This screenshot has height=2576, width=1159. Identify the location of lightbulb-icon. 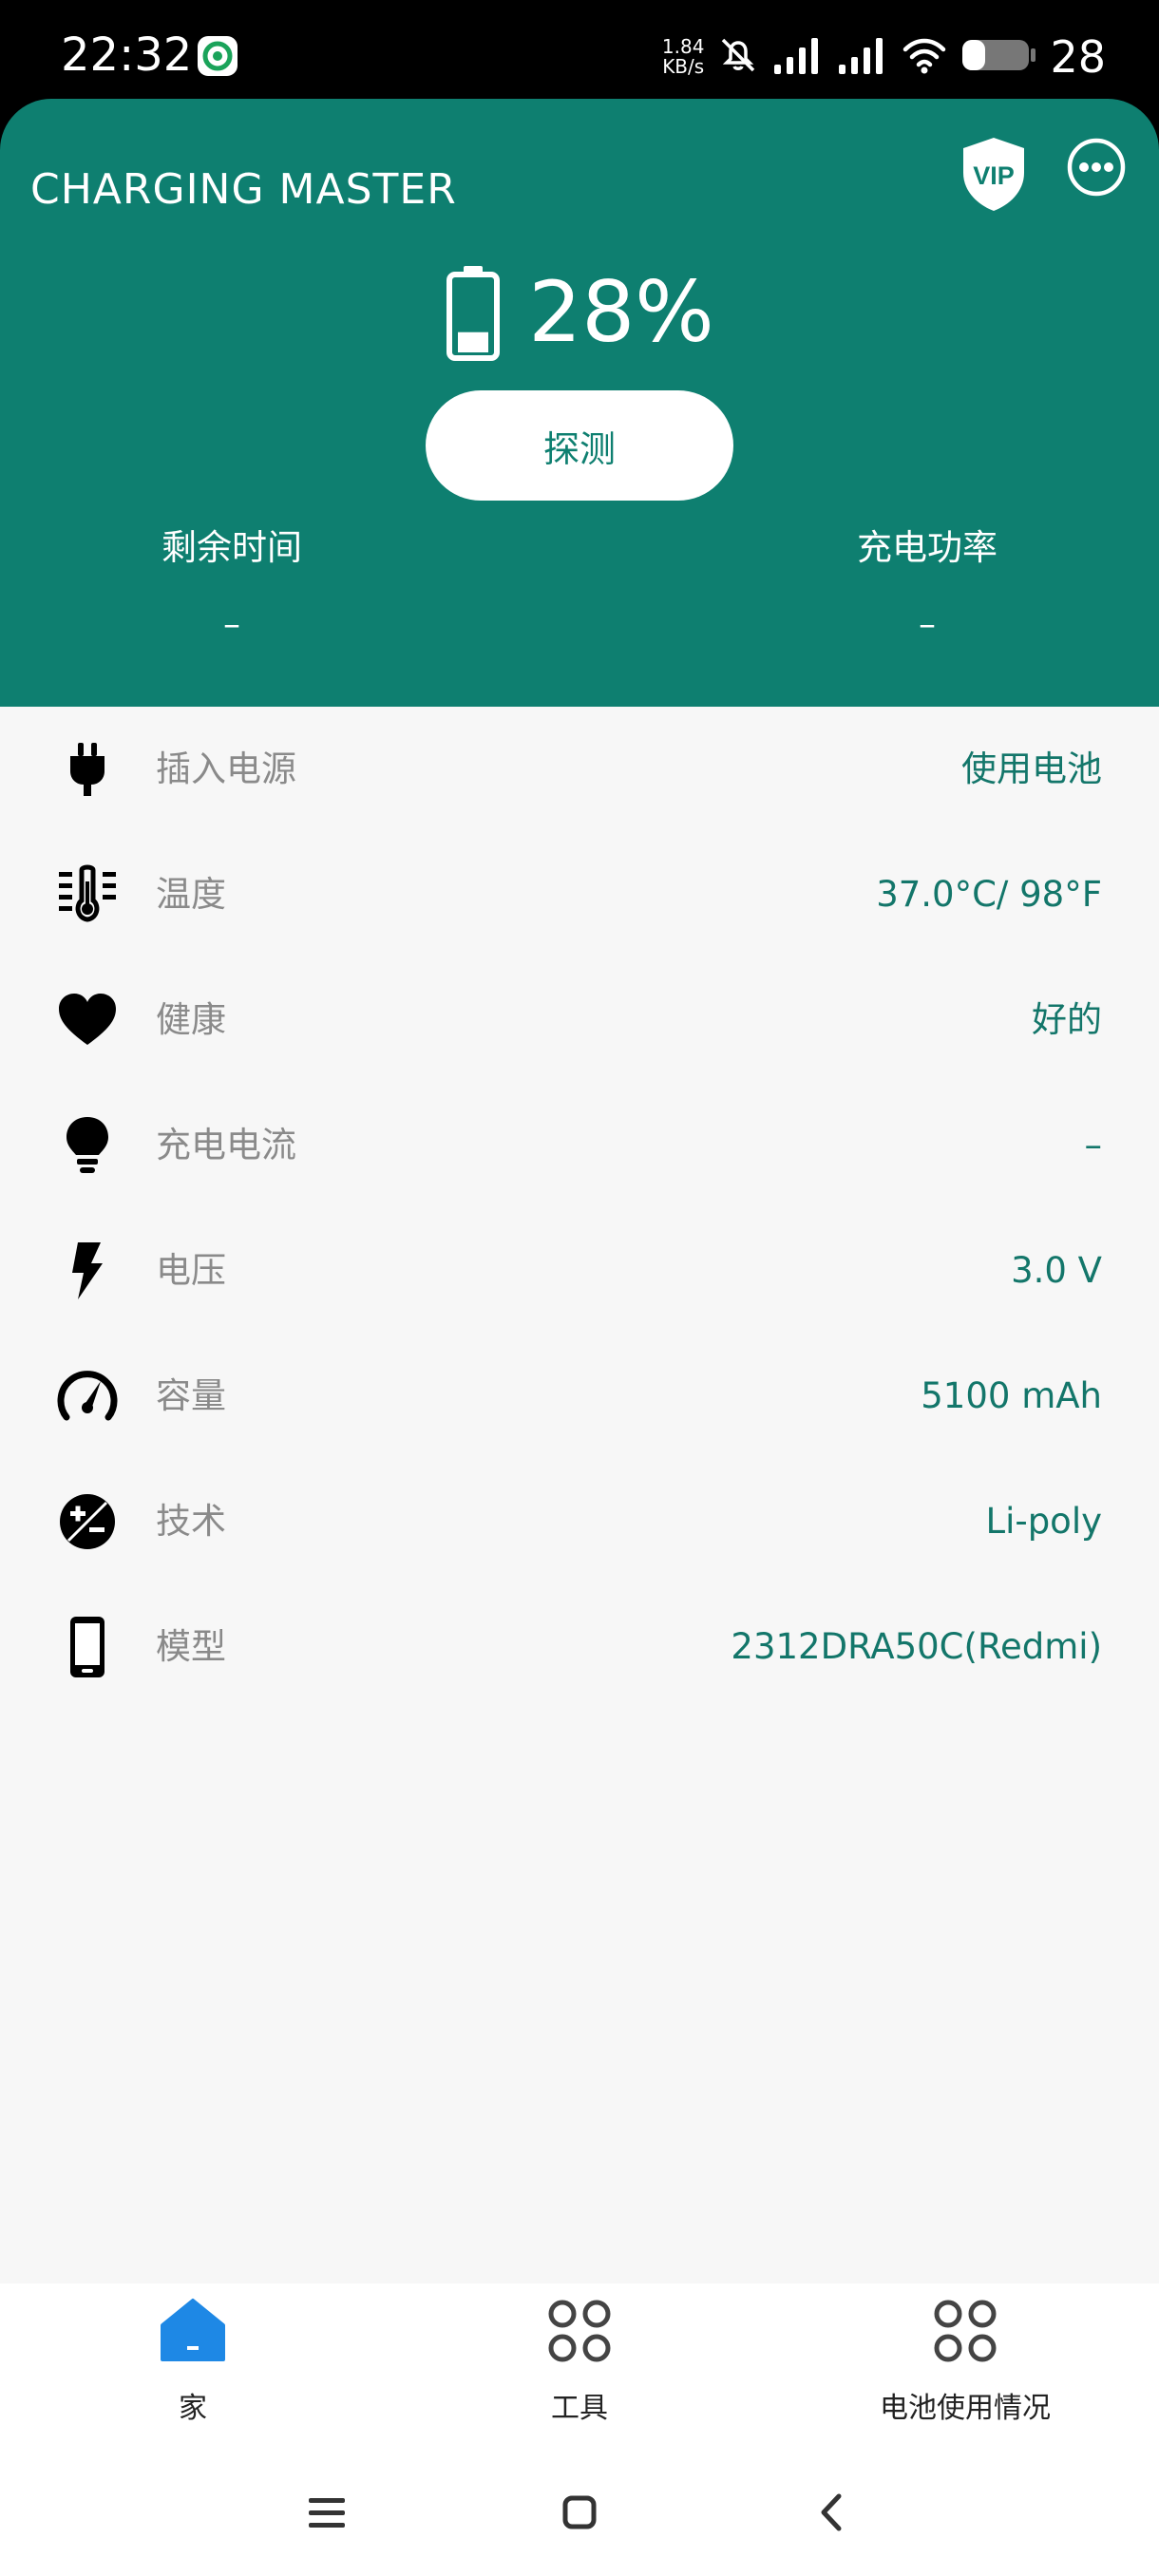
(87, 1145).